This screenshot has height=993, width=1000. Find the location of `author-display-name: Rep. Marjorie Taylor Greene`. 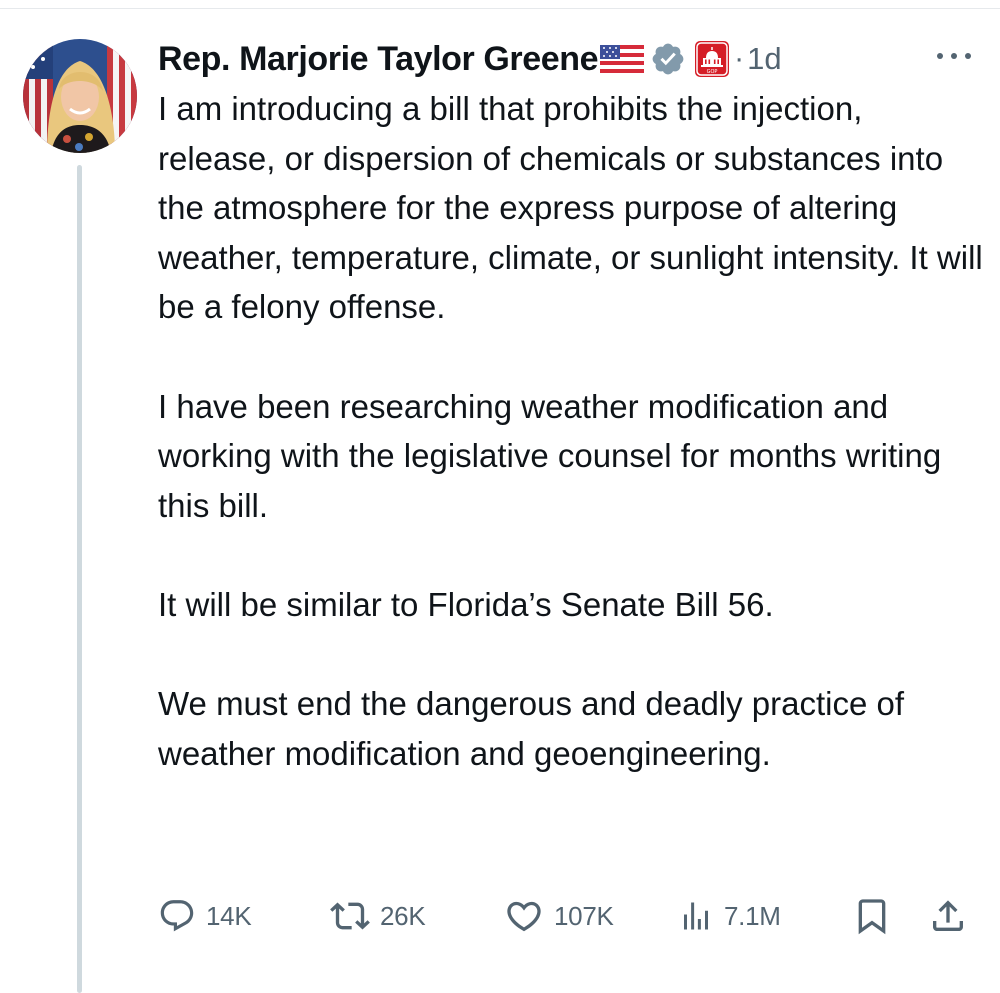

author-display-name: Rep. Marjorie Taylor Greene is located at coordinates (378, 59).